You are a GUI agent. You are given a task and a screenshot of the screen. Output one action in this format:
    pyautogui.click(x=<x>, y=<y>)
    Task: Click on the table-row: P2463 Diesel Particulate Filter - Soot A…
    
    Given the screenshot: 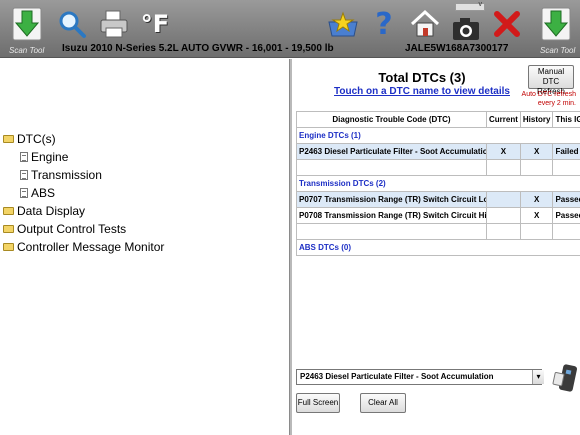 What is the action you would take?
    pyautogui.click(x=438, y=151)
    